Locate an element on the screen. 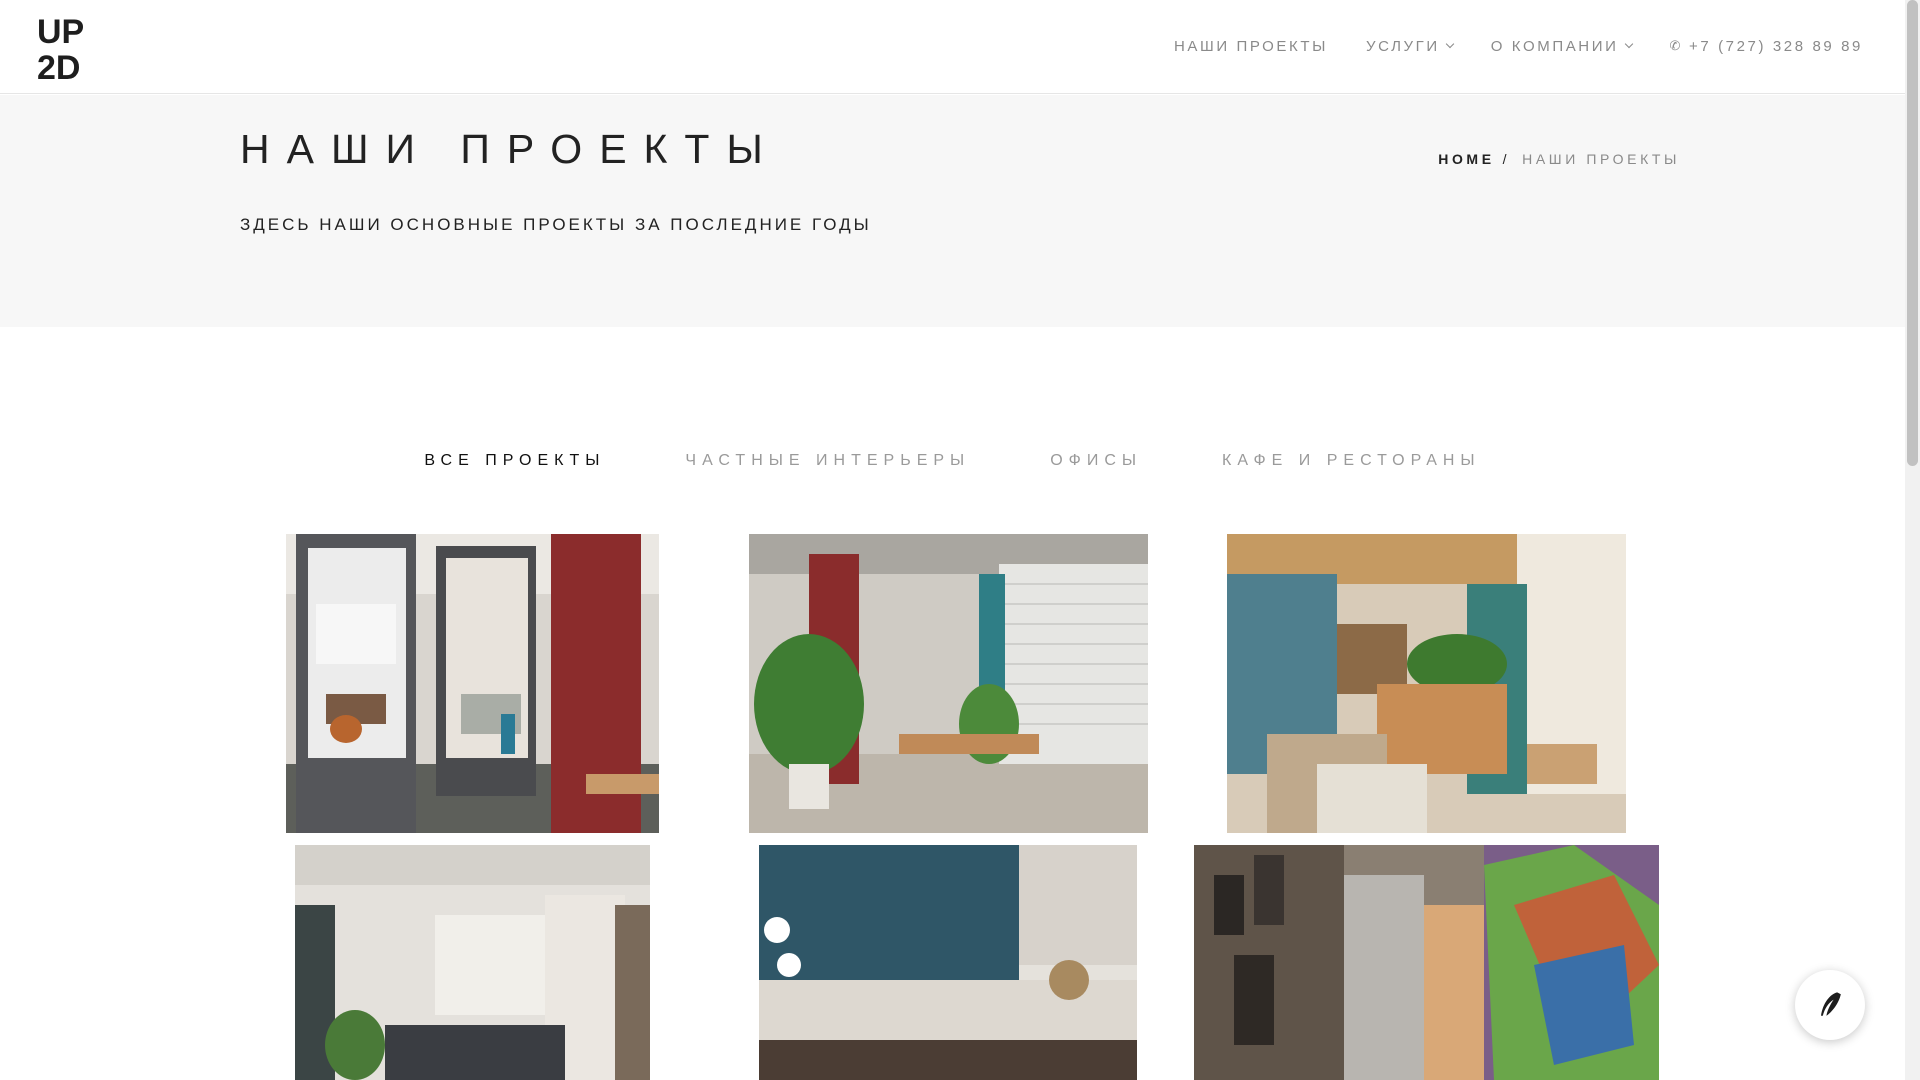 The width and height of the screenshot is (1920, 1080). project-image-restaurant is located at coordinates (1426, 683).